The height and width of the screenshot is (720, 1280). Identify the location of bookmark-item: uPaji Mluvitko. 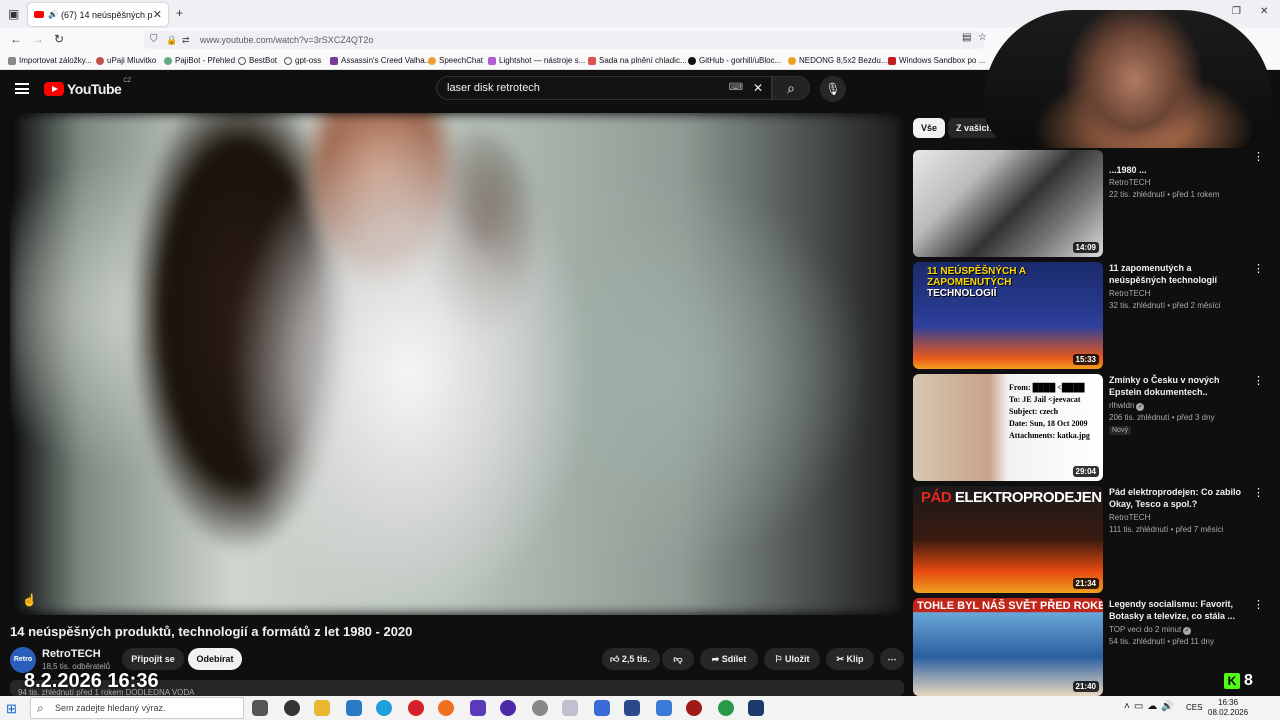
(126, 60).